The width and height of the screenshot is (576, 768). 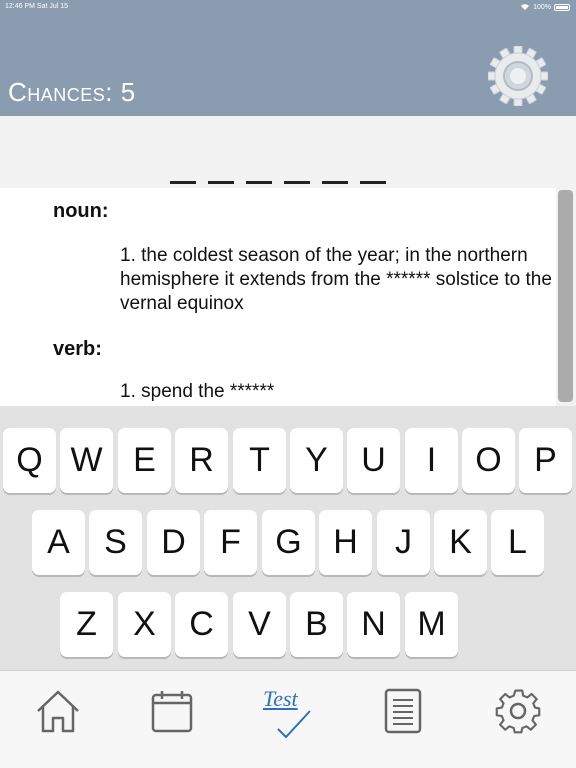 I want to click on settings-icon, so click(x=518, y=711).